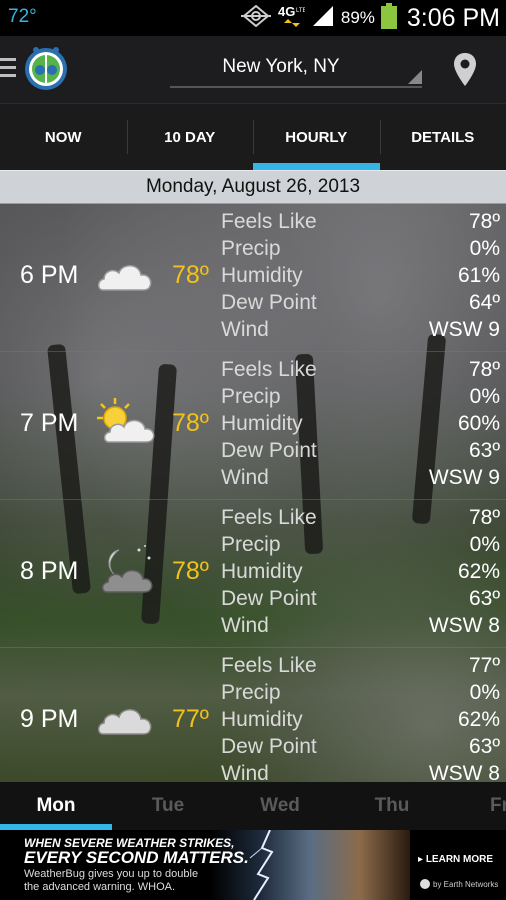 The width and height of the screenshot is (506, 900). What do you see at coordinates (49, 571) in the screenshot?
I see `hour-time: 8 PM` at bounding box center [49, 571].